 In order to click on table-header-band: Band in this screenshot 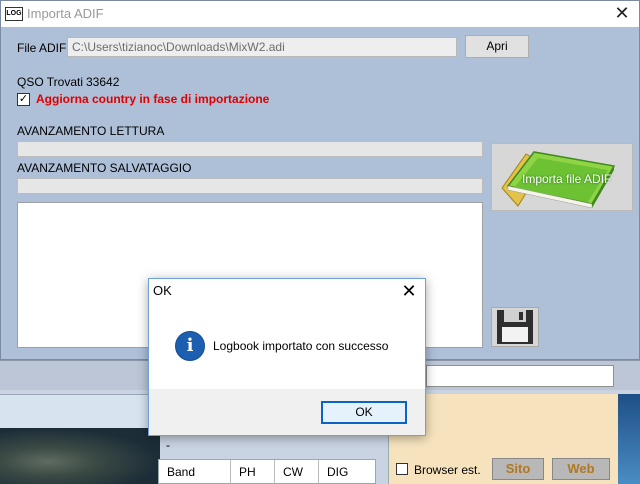, I will do `click(195, 471)`.